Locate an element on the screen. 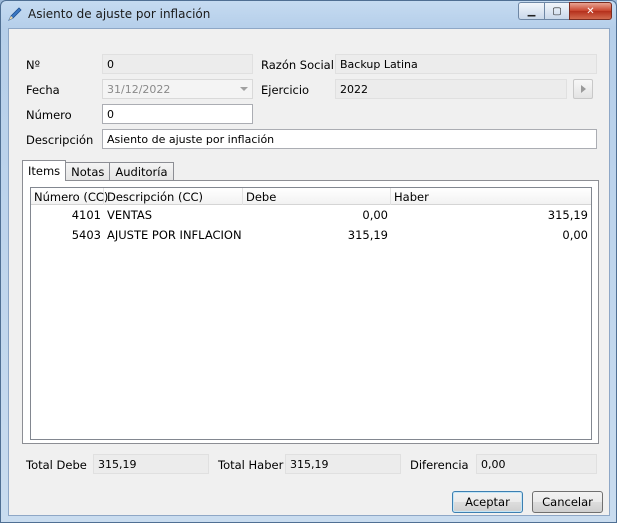 Image resolution: width=617 pixels, height=523 pixels. cell-haber: 315,19 is located at coordinates (567, 215).